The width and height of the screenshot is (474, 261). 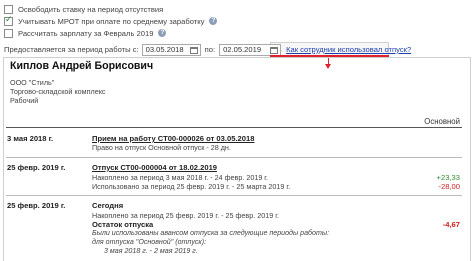 I want to click on calc-salary-label: Рассчитать зарплату за Февраль 2019, so click(x=86, y=33).